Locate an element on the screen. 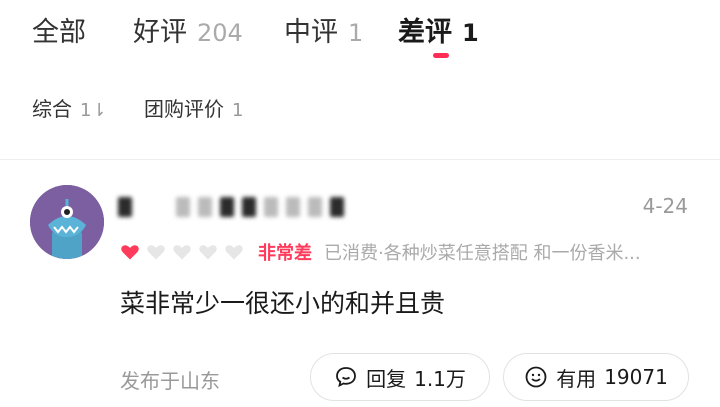 The width and height of the screenshot is (720, 407). monster-avatar-icon is located at coordinates (67, 222).